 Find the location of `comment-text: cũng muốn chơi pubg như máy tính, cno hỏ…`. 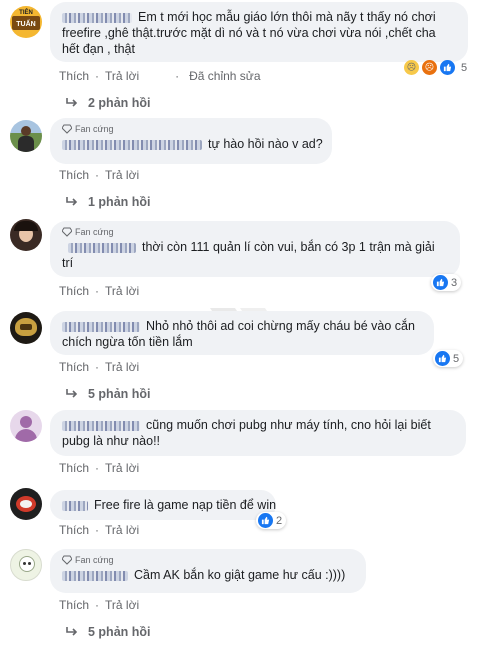

comment-text: cũng muốn chơi pubg như máy tính, cno hỏ… is located at coordinates (288, 425).